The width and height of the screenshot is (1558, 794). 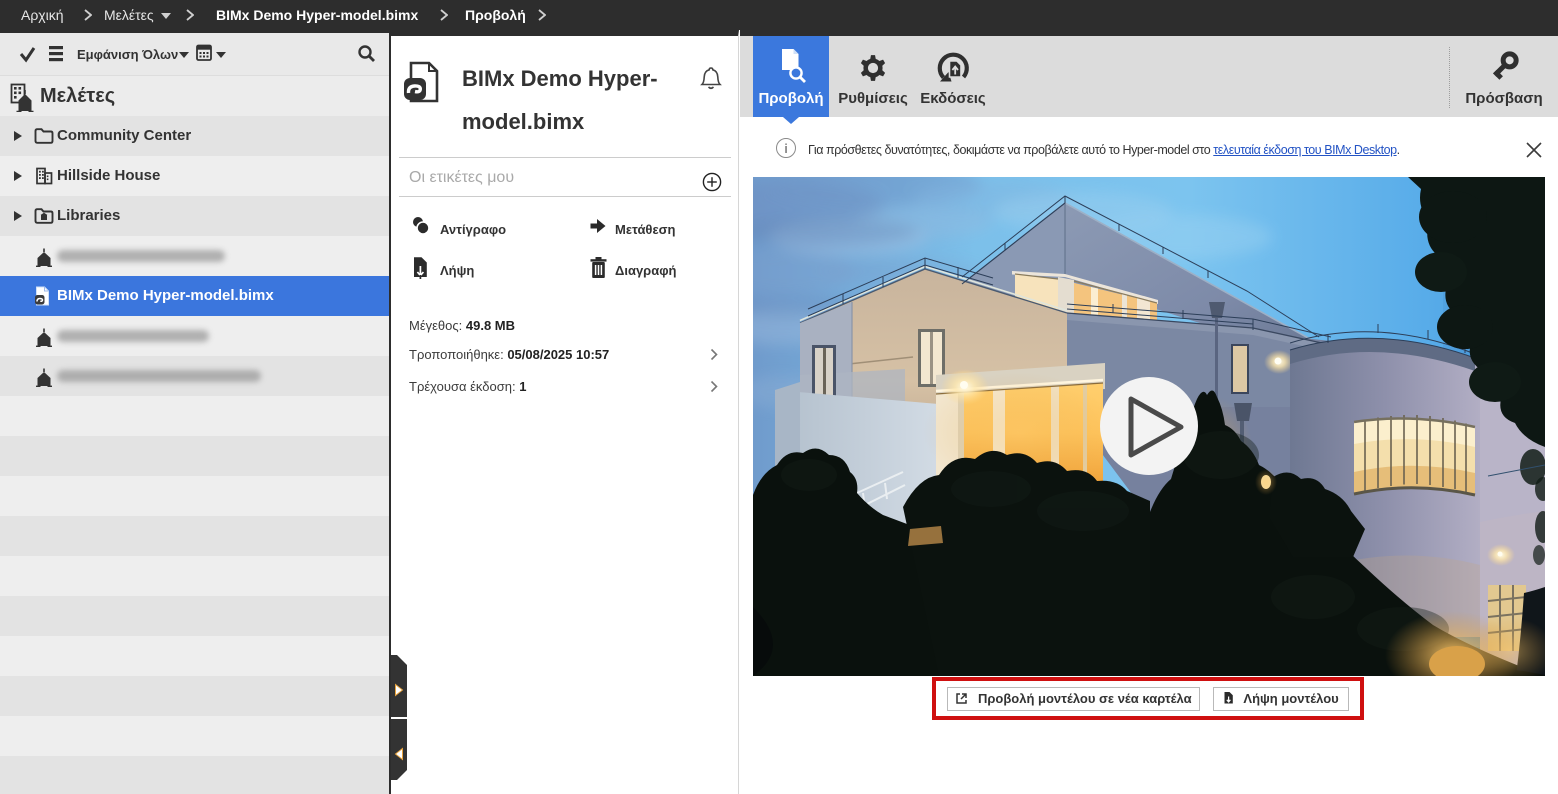 I want to click on svg-text: Εμφάνιση Όλων, so click(x=127, y=54).